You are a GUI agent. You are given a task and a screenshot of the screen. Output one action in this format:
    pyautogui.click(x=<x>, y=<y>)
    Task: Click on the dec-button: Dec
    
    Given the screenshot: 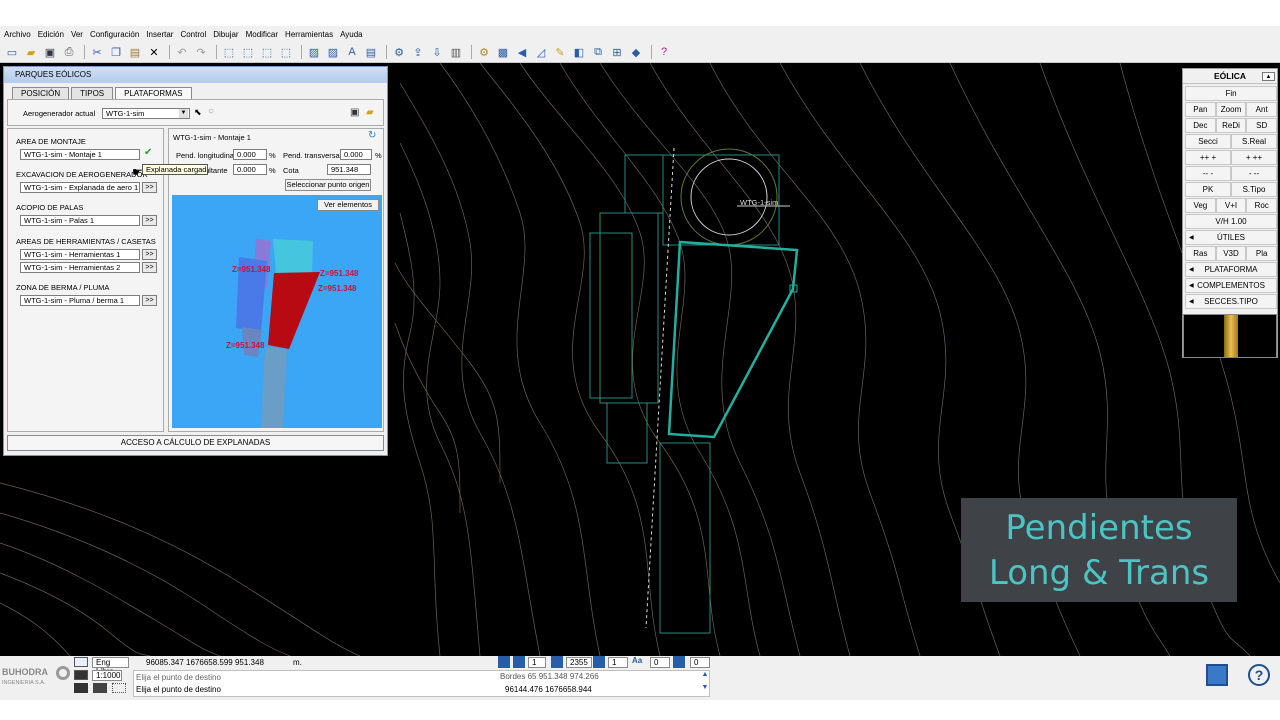 What is the action you would take?
    pyautogui.click(x=1200, y=125)
    